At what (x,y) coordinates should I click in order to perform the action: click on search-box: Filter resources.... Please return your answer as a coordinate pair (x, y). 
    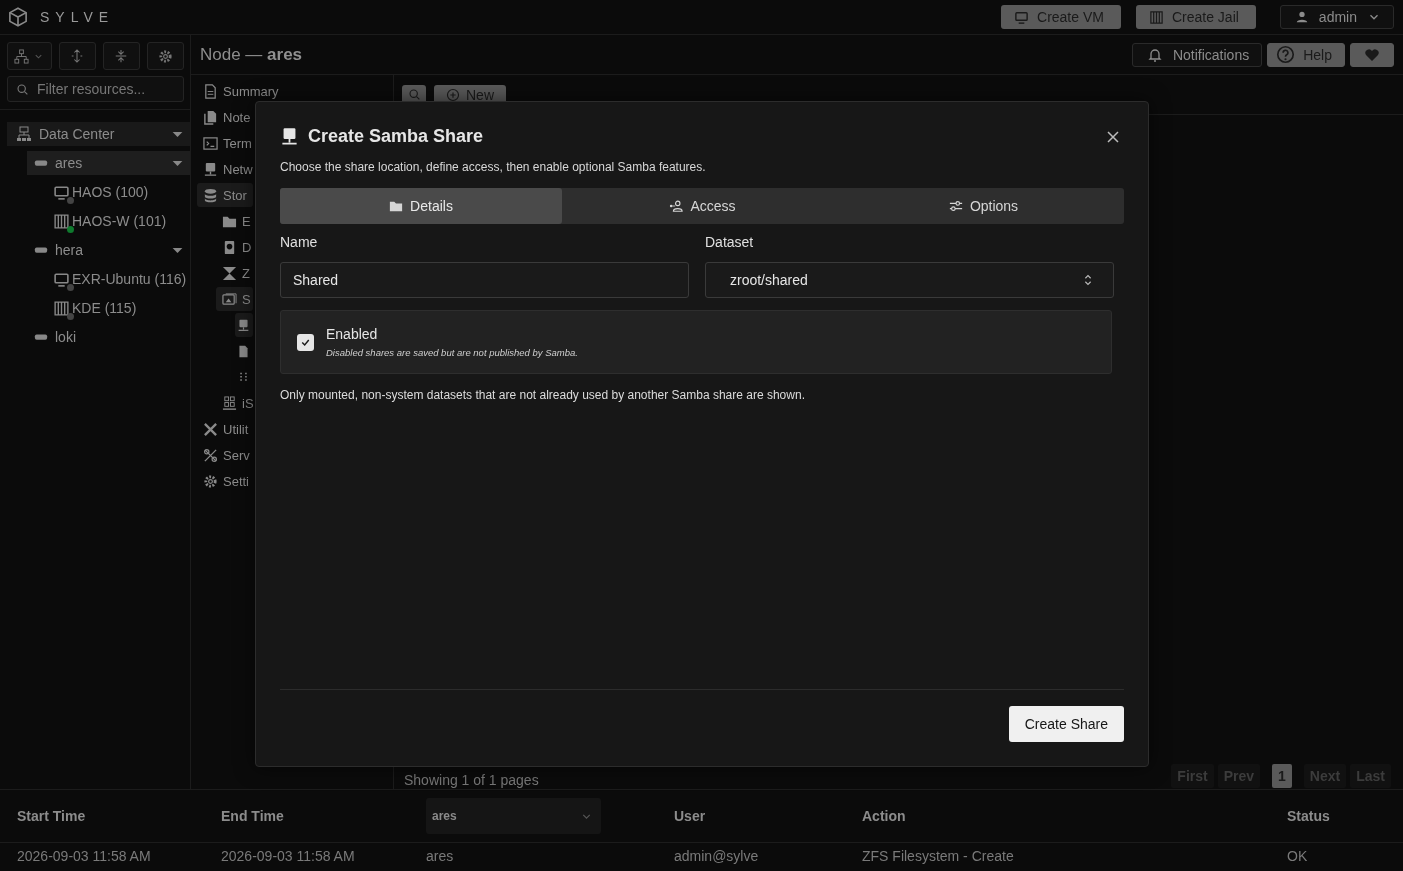
    Looking at the image, I should click on (95, 89).